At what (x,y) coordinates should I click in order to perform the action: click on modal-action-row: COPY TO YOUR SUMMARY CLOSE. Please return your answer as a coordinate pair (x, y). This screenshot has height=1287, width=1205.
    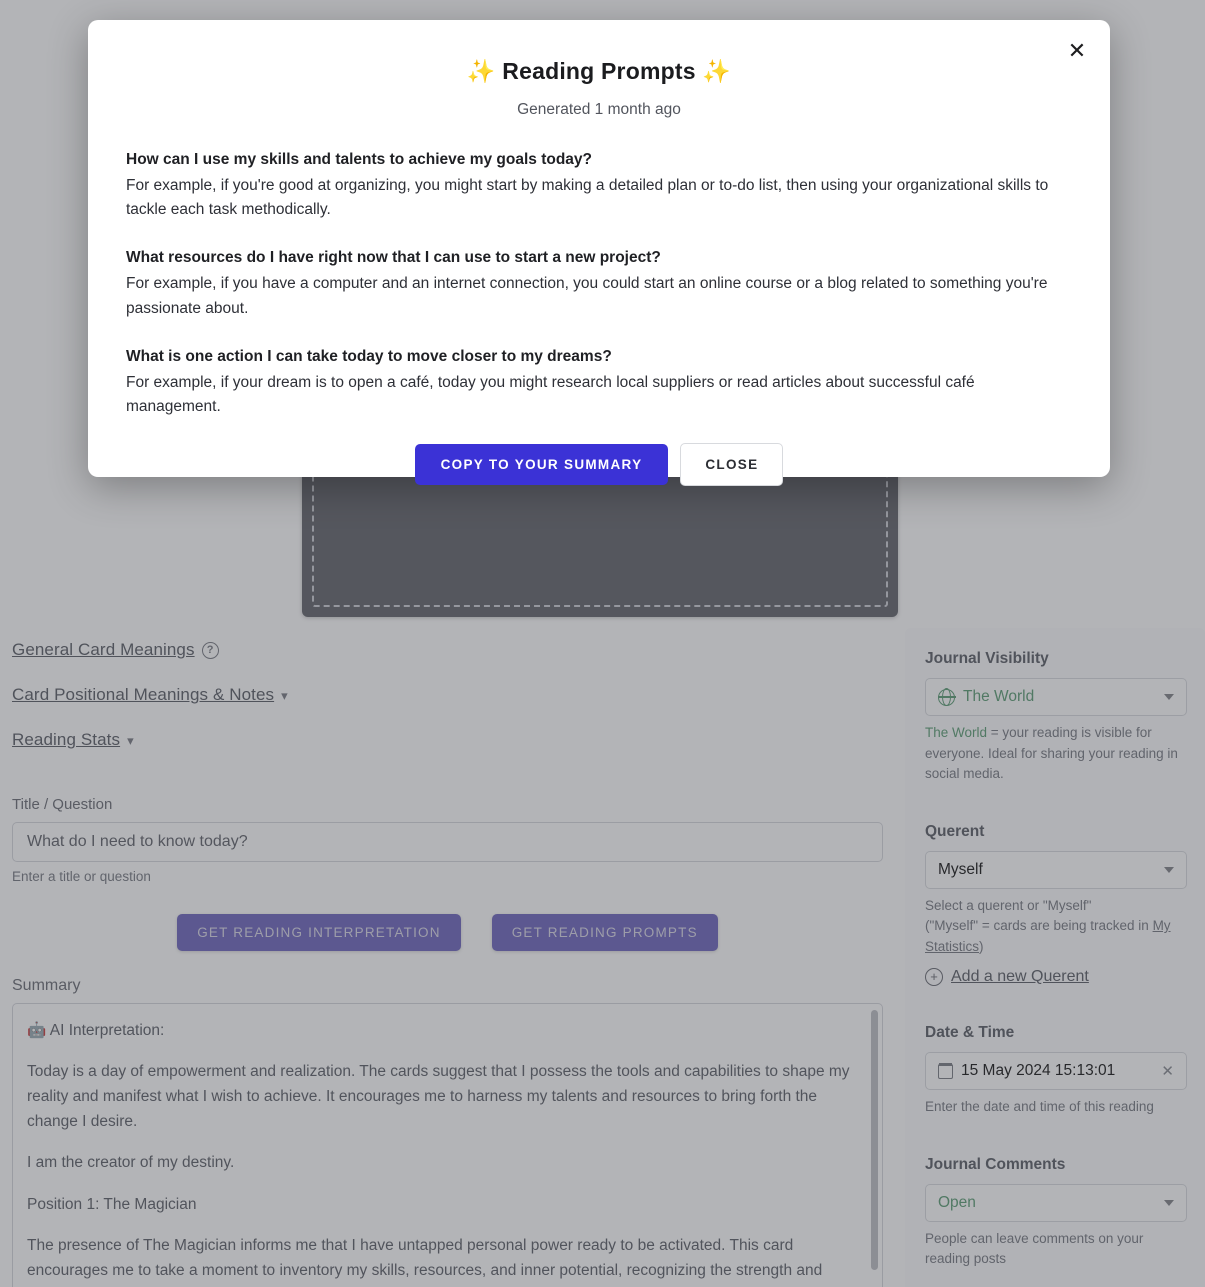
    Looking at the image, I should click on (599, 465).